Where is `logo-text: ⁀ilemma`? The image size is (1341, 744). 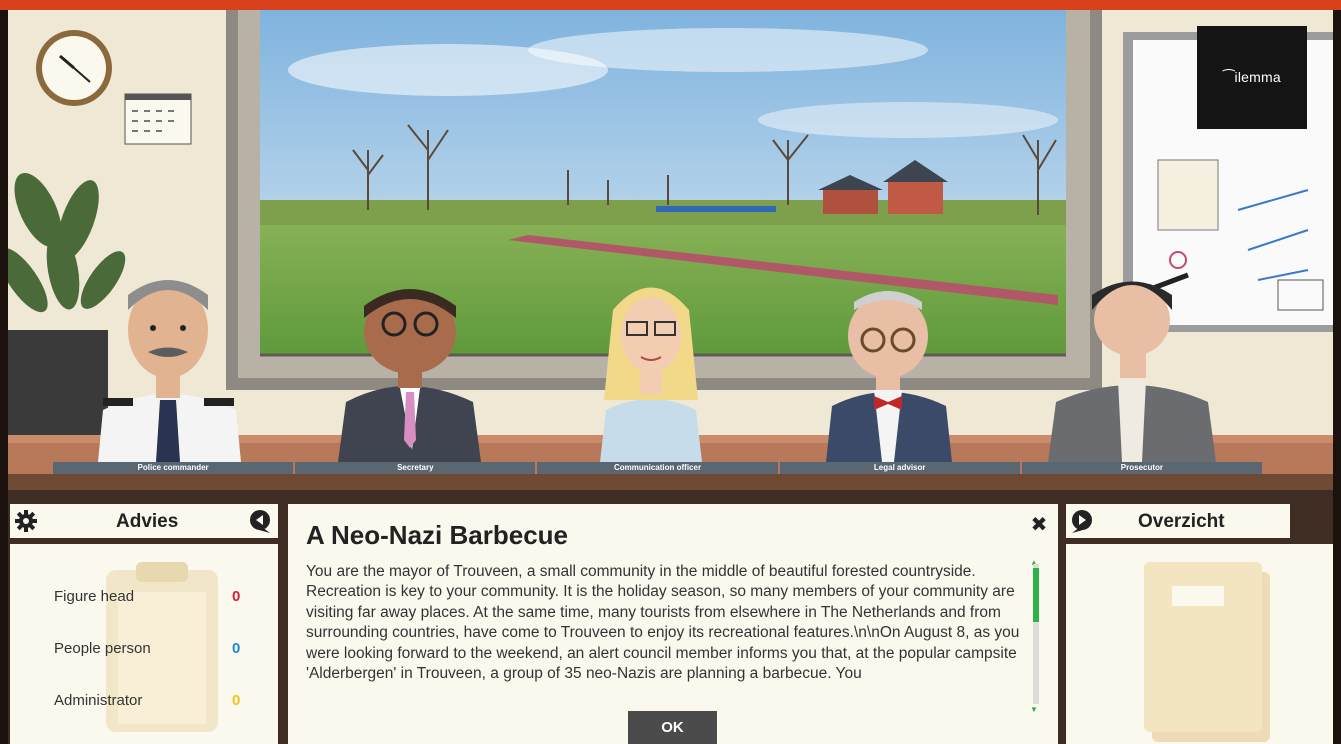
logo-text: ⁀ilemma is located at coordinates (1252, 77).